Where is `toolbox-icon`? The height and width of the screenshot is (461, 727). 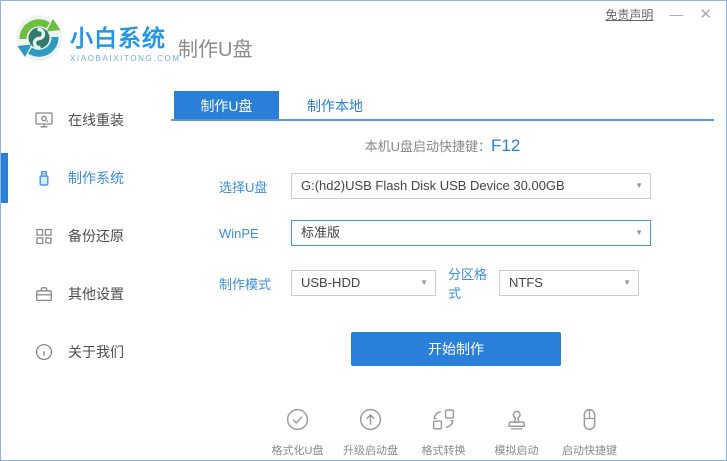
toolbox-icon is located at coordinates (44, 294).